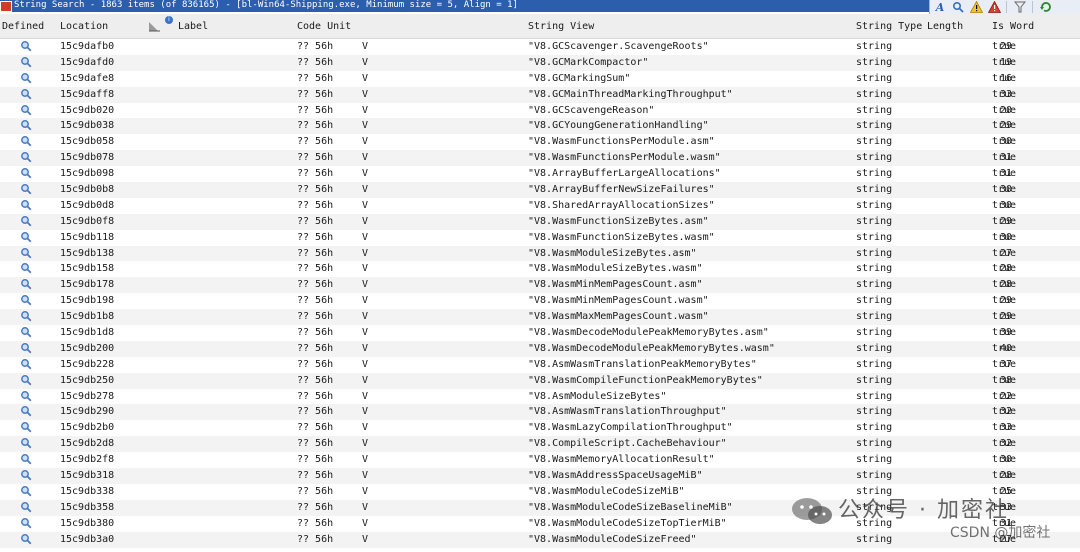  Describe the element at coordinates (579, 79) in the screenshot. I see `string-view-cell: "V8.GCMarkingSum"` at that location.